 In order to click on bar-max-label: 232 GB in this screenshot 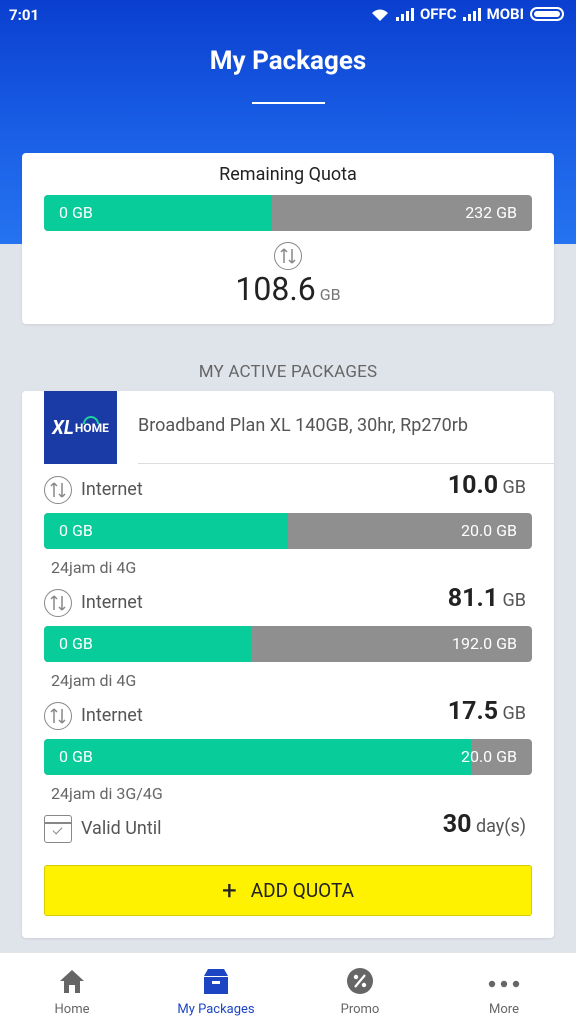, I will do `click(491, 212)`.